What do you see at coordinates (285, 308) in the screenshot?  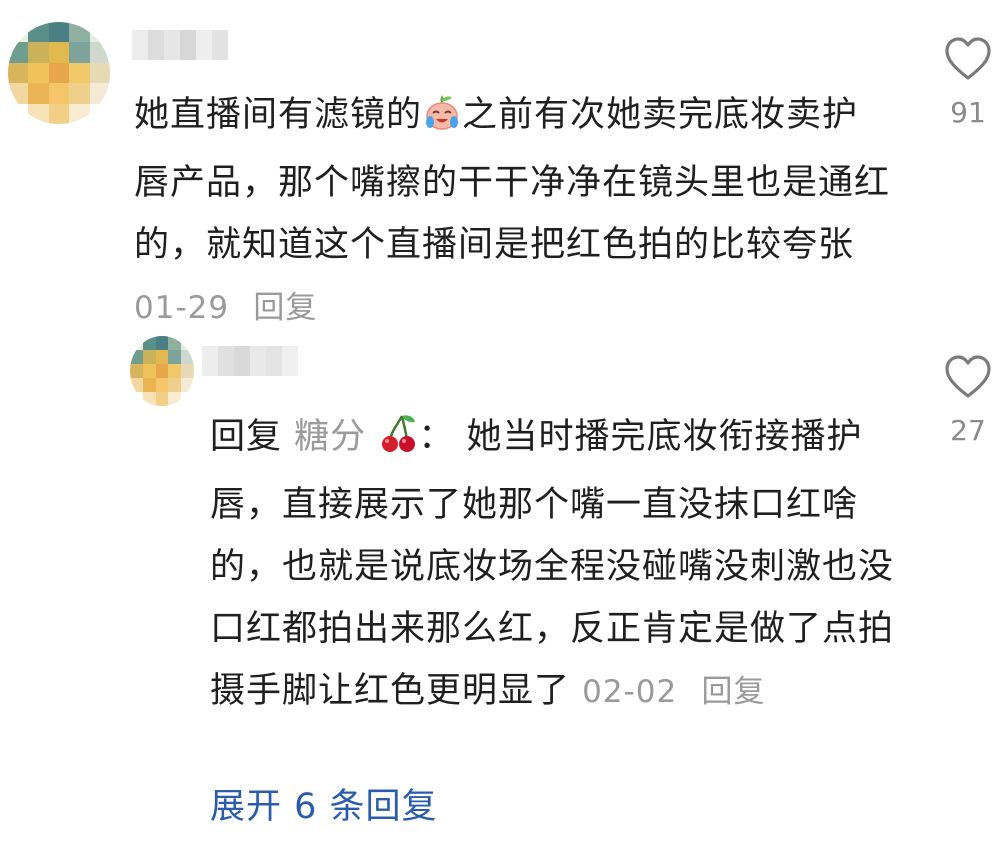 I see `comment-reply-button: 回复` at bounding box center [285, 308].